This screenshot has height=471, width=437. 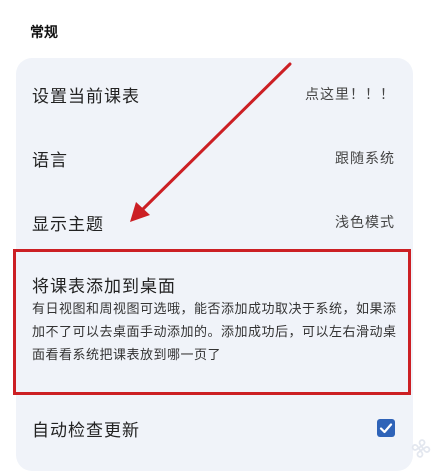 I want to click on setting-language: 语言 跟随系统, so click(x=213, y=158).